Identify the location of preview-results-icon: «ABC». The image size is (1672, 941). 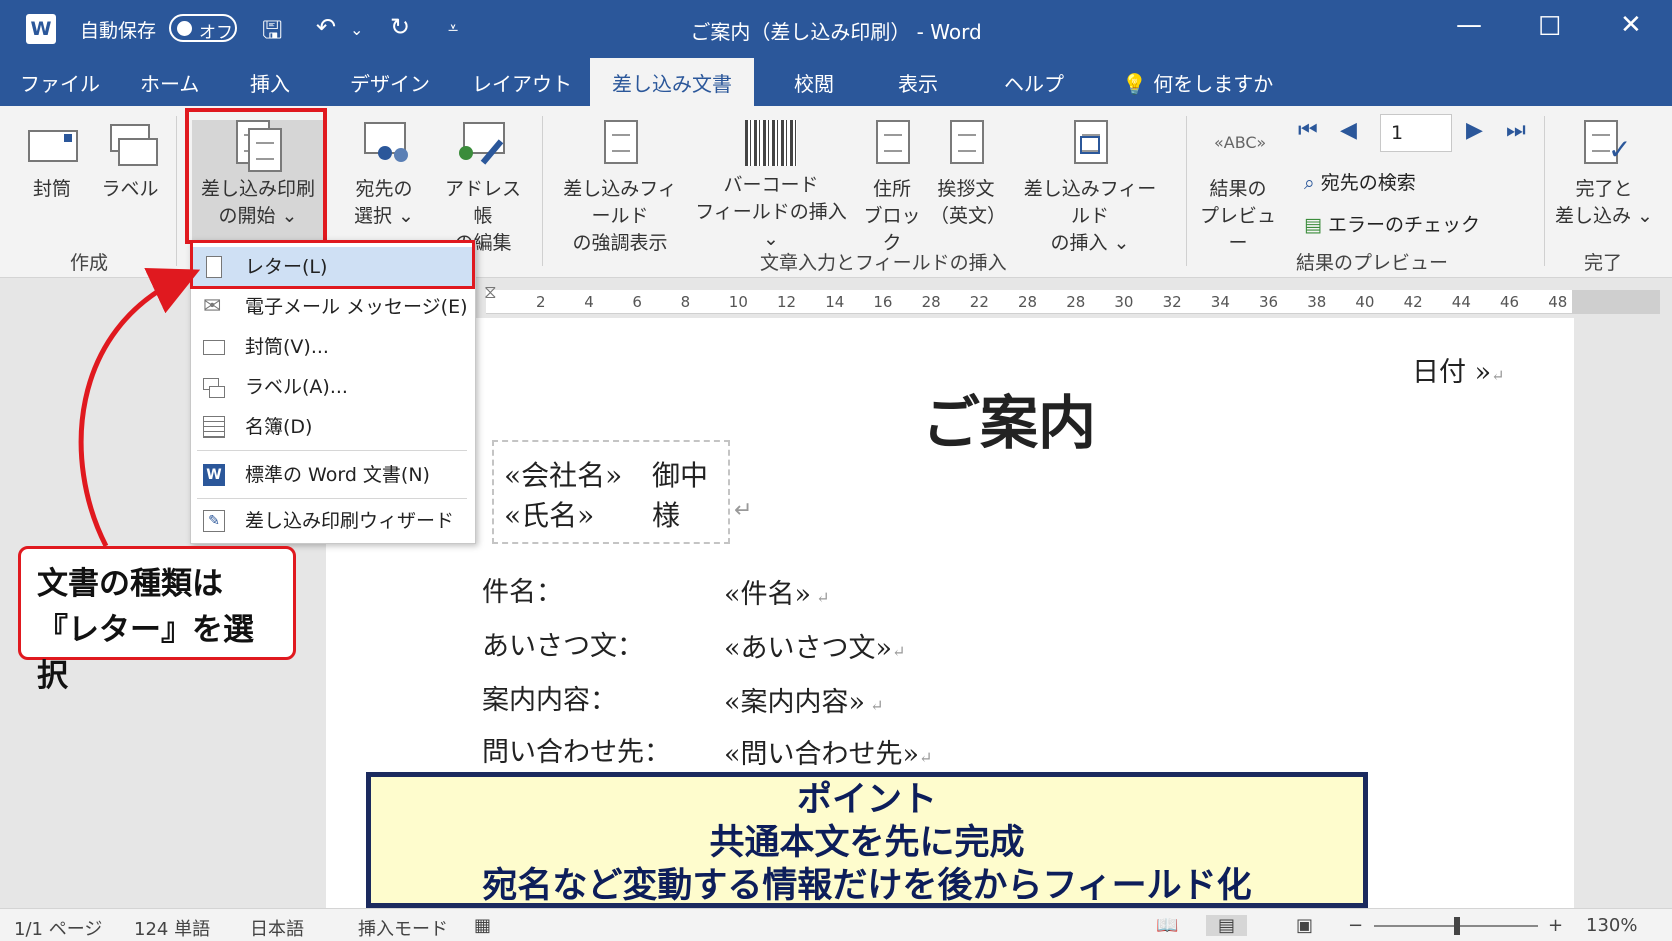
(1240, 142).